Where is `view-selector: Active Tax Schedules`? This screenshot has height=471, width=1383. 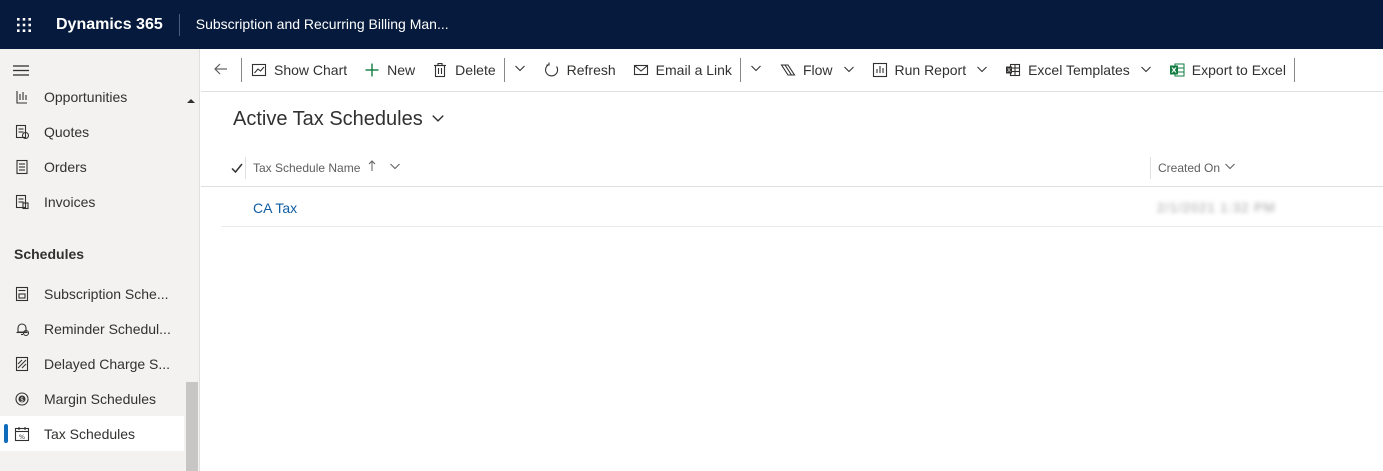 view-selector: Active Tax Schedules is located at coordinates (339, 119).